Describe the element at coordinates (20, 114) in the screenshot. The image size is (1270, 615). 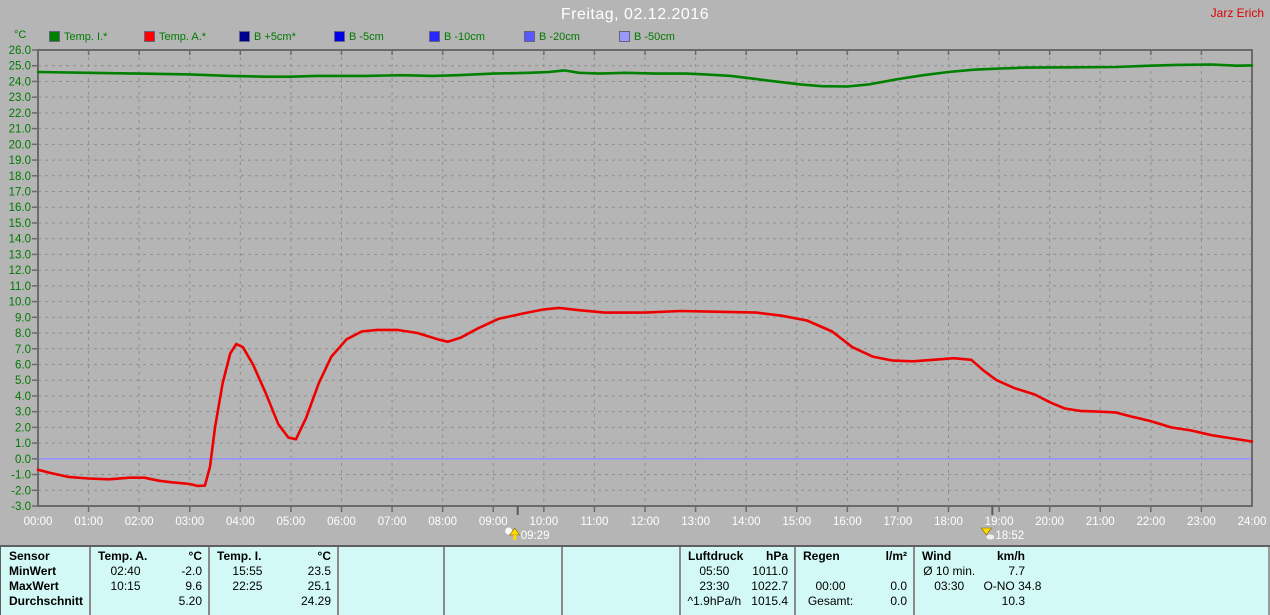
I see `y-axis-tick-label: 22.0` at that location.